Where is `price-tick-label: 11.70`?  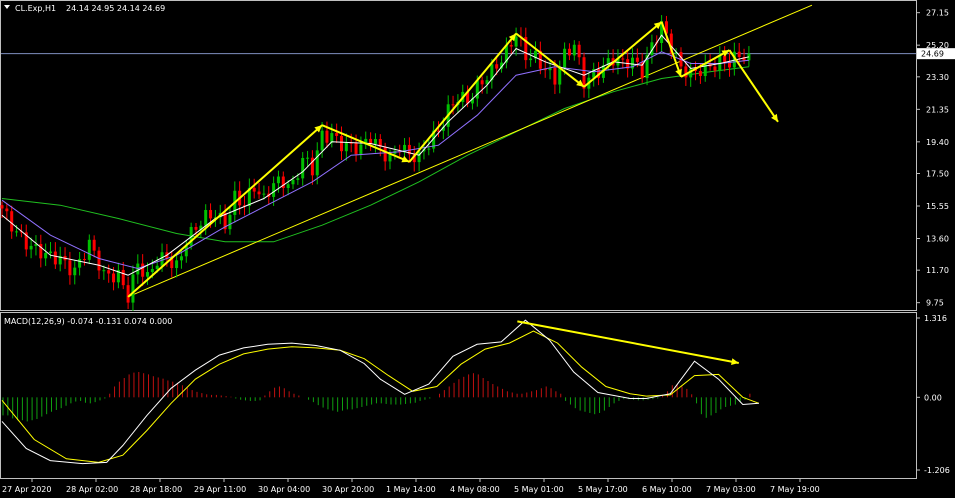 price-tick-label: 11.70 is located at coordinates (937, 270).